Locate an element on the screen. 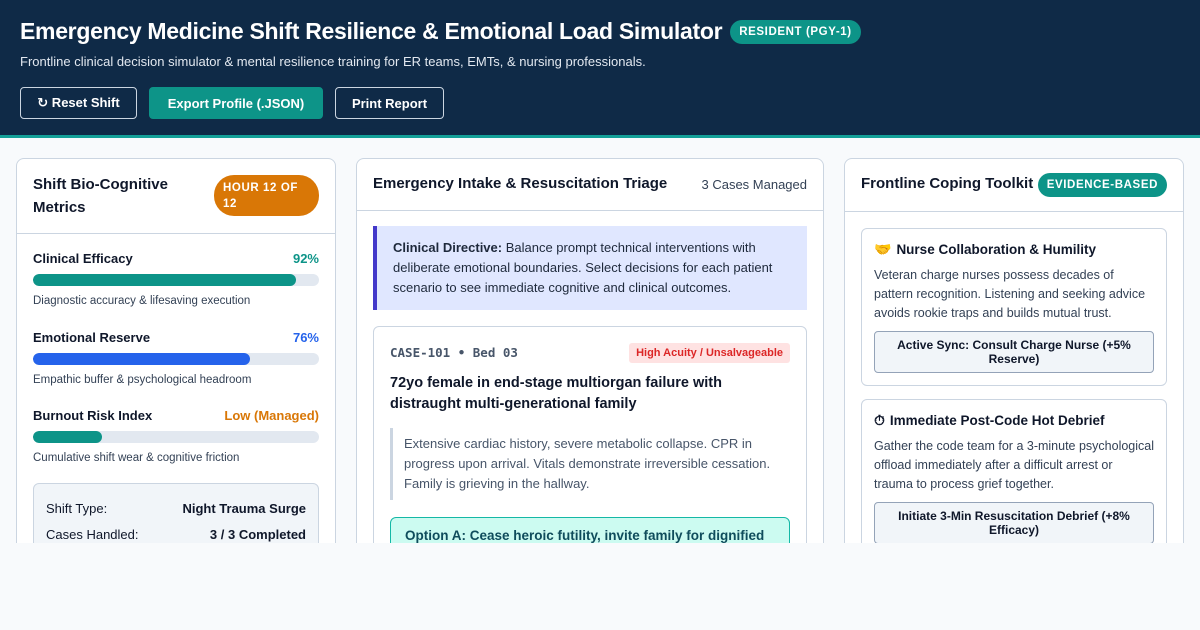 This screenshot has width=1200, height=630. toolkit-card-title: Frontline Coping Toolkit is located at coordinates (947, 183).